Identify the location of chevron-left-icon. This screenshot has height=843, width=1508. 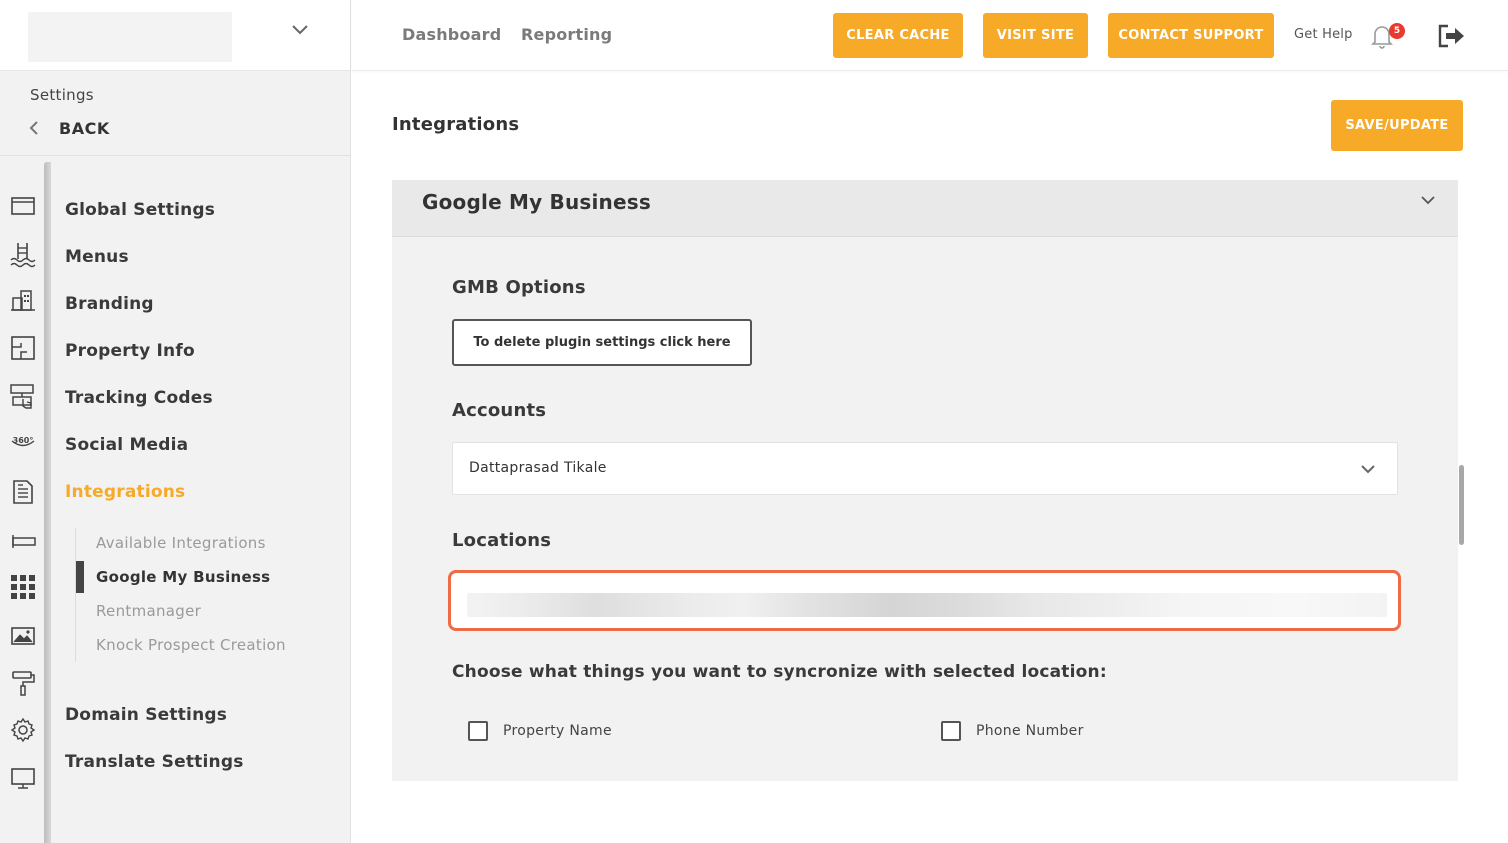
(33, 128).